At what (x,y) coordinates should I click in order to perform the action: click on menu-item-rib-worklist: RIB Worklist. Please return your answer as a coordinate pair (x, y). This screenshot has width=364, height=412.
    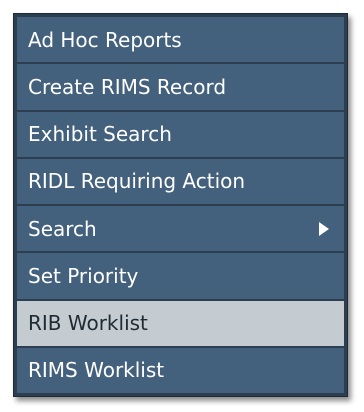
    Looking at the image, I should click on (180, 323).